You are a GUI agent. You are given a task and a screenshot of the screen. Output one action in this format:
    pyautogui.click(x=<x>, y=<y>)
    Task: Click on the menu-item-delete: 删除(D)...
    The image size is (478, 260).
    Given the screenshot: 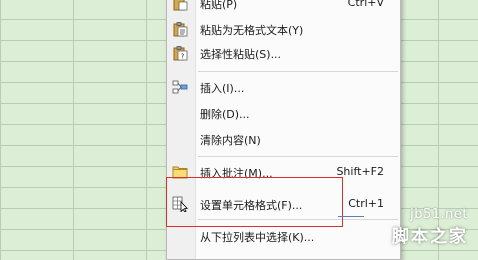 What is the action you would take?
    pyautogui.click(x=283, y=113)
    